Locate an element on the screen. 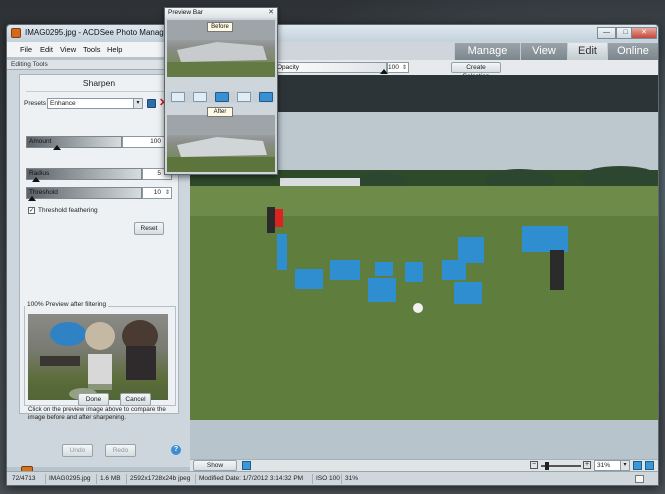 Image resolution: width=665 pixels, height=494 pixels. preview-bar-title-text: Preview Bar is located at coordinates (186, 12).